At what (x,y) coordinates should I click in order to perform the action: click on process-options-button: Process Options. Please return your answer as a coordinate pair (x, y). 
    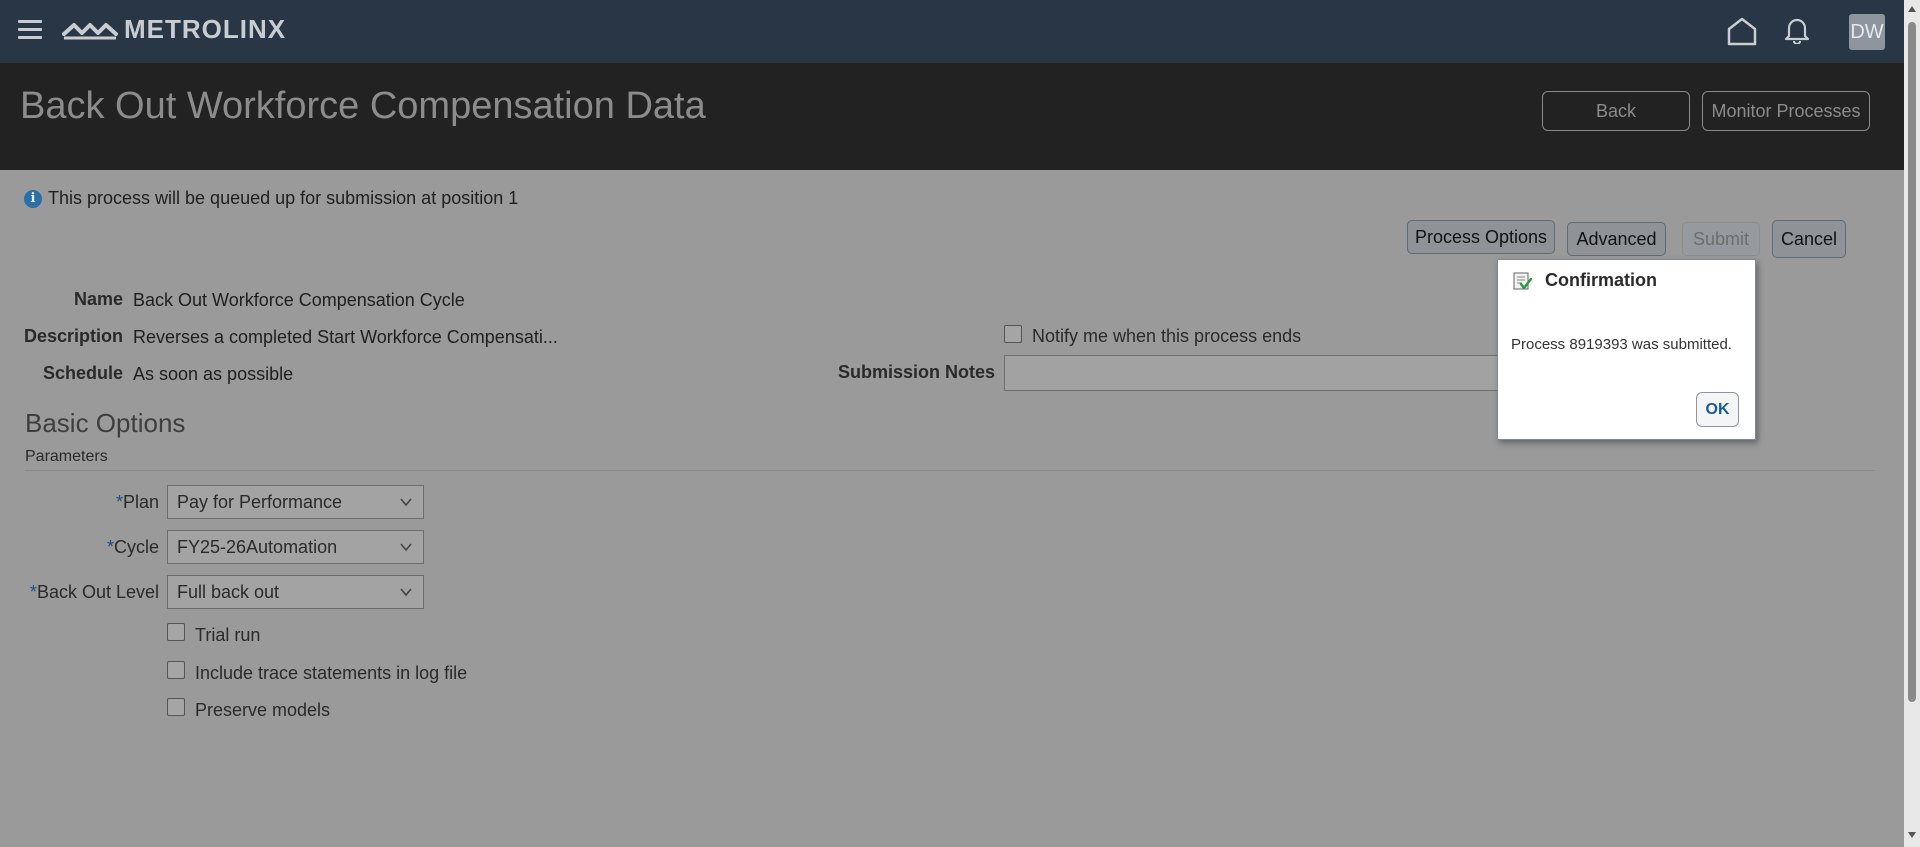
    Looking at the image, I should click on (1481, 237).